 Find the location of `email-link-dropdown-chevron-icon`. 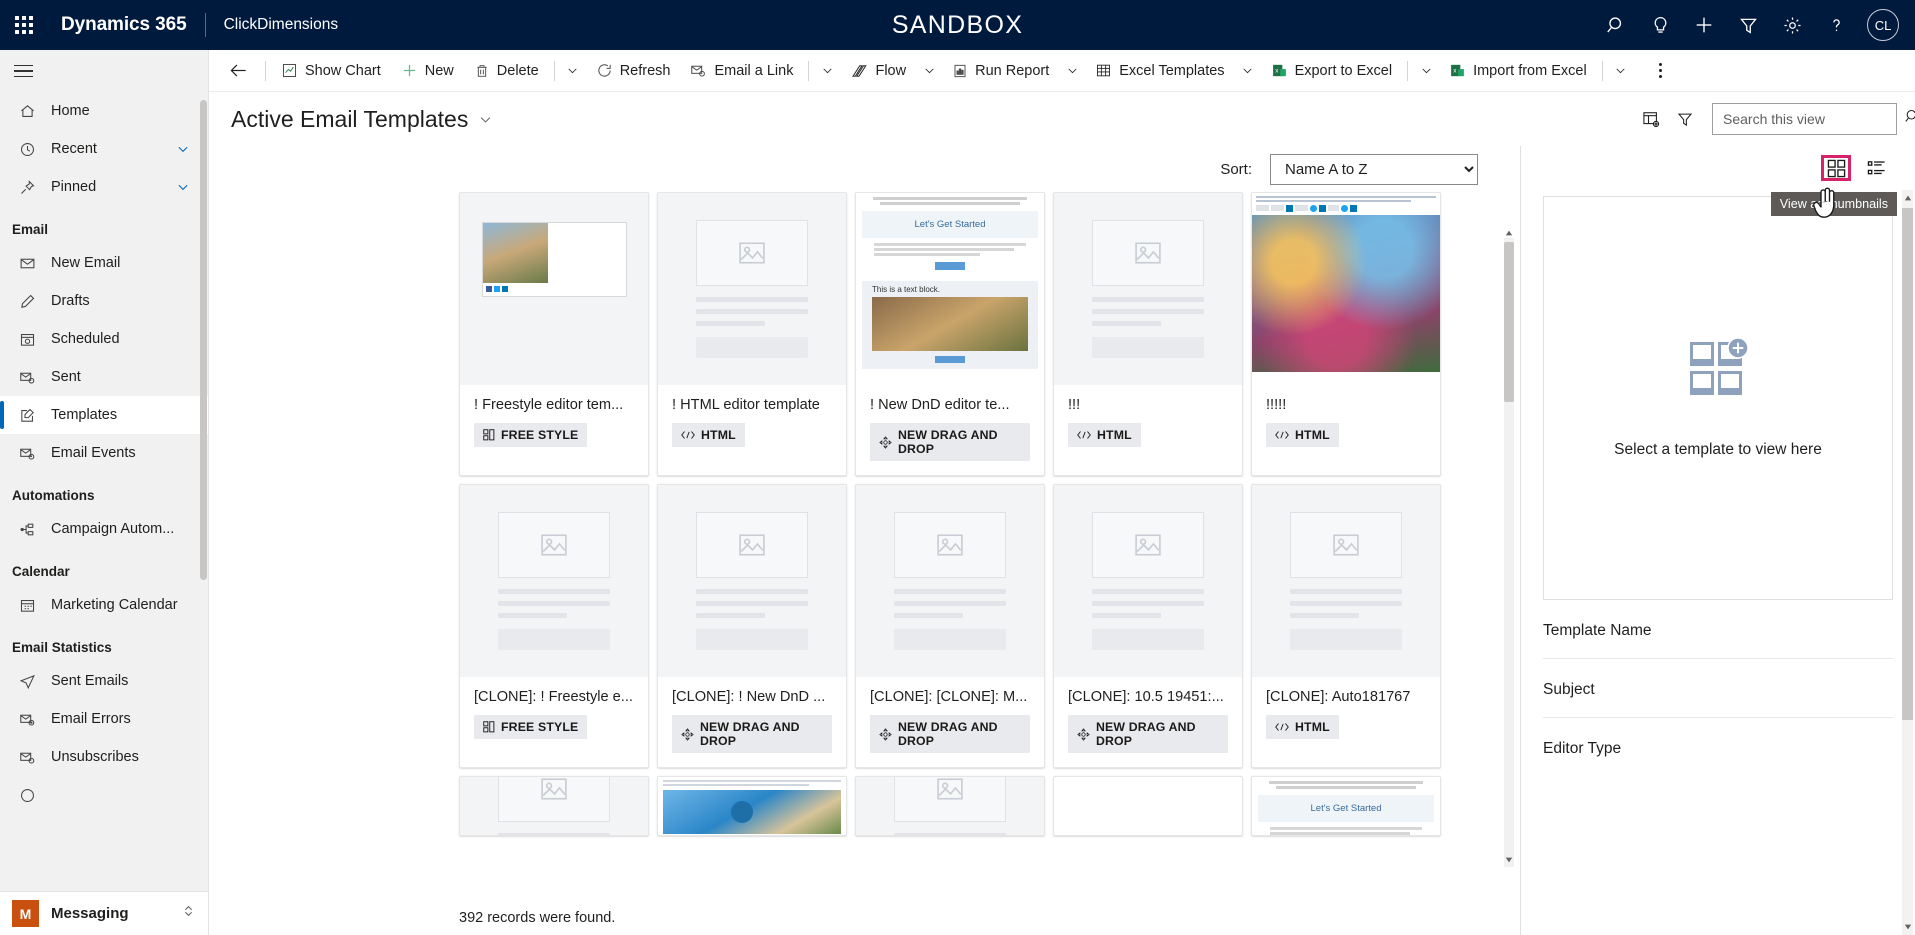

email-link-dropdown-chevron-icon is located at coordinates (827, 70).